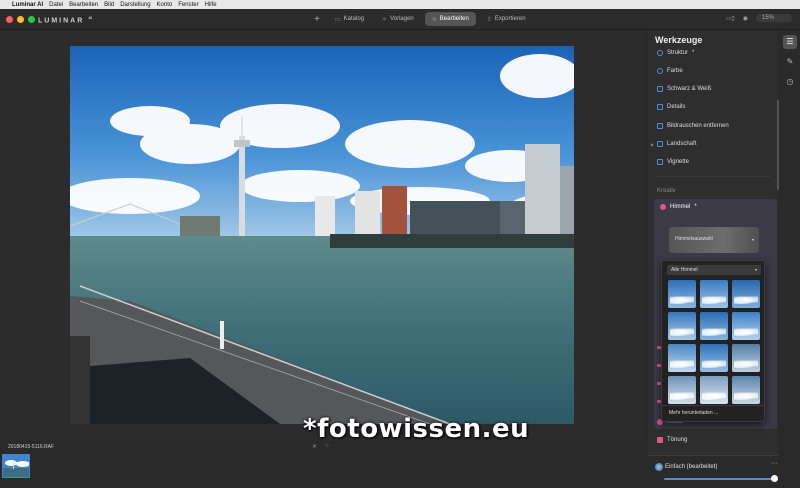 The width and height of the screenshot is (800, 488). What do you see at coordinates (135, 5) in the screenshot?
I see `menu-darstellung: Darstellung` at bounding box center [135, 5].